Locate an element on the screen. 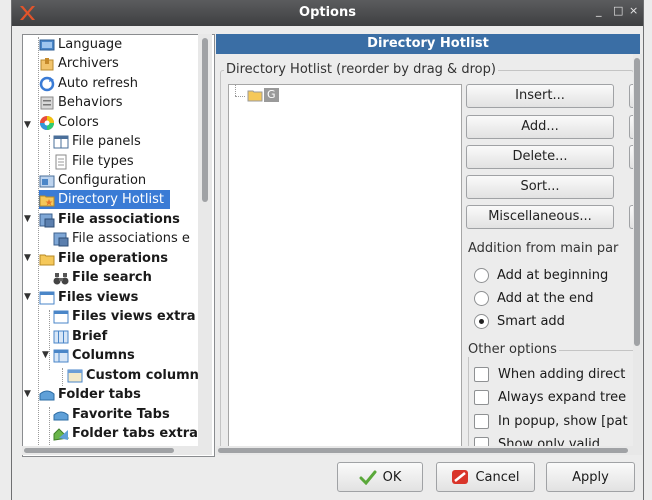  color-wheel-icon is located at coordinates (47, 123).